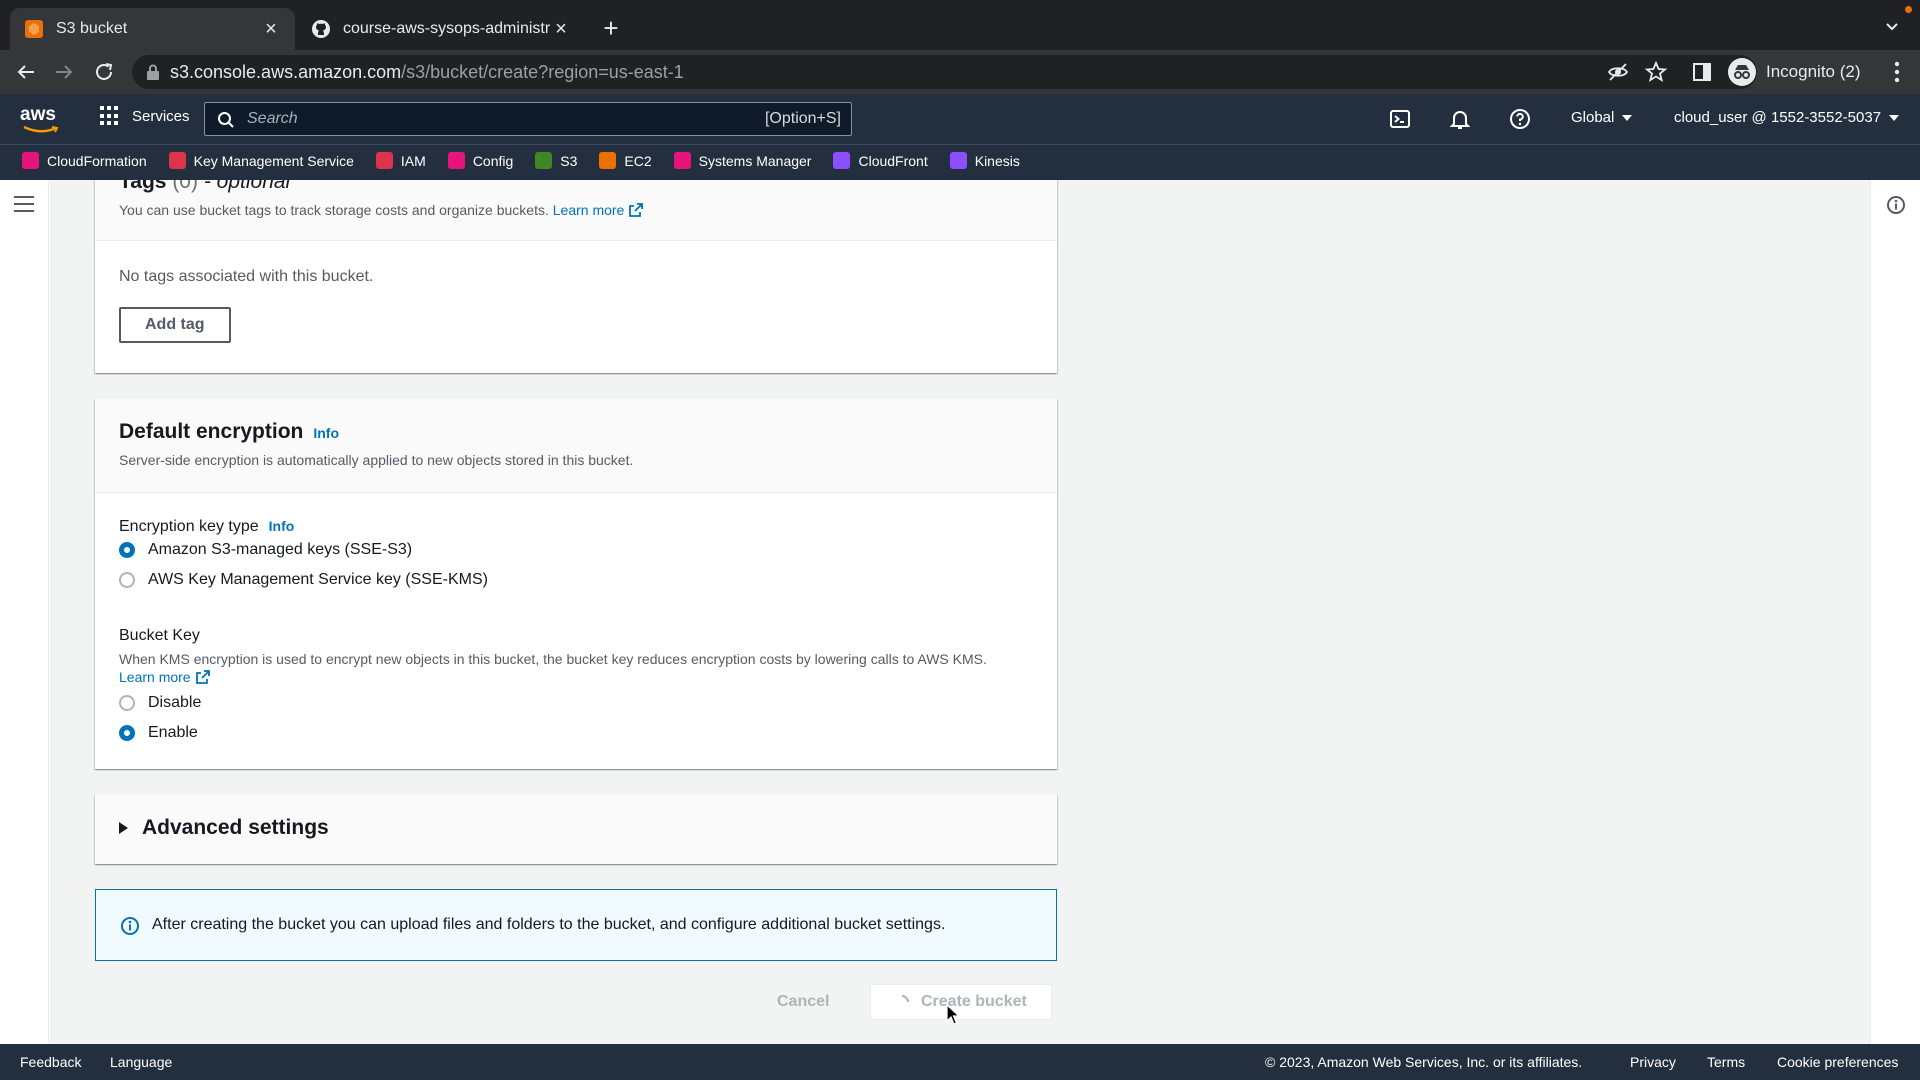 This screenshot has height=1080, width=1920. I want to click on aws-smile-icon, so click(41, 129).